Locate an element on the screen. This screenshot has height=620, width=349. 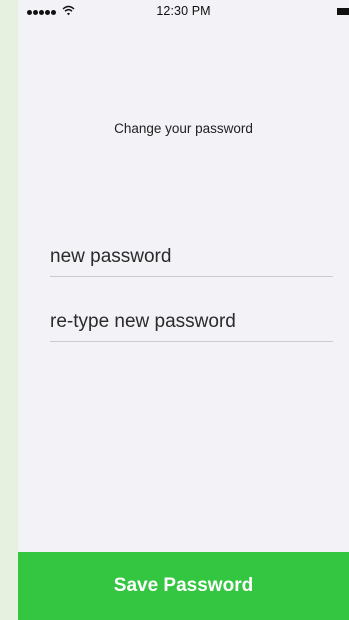
battery-icon is located at coordinates (343, 11).